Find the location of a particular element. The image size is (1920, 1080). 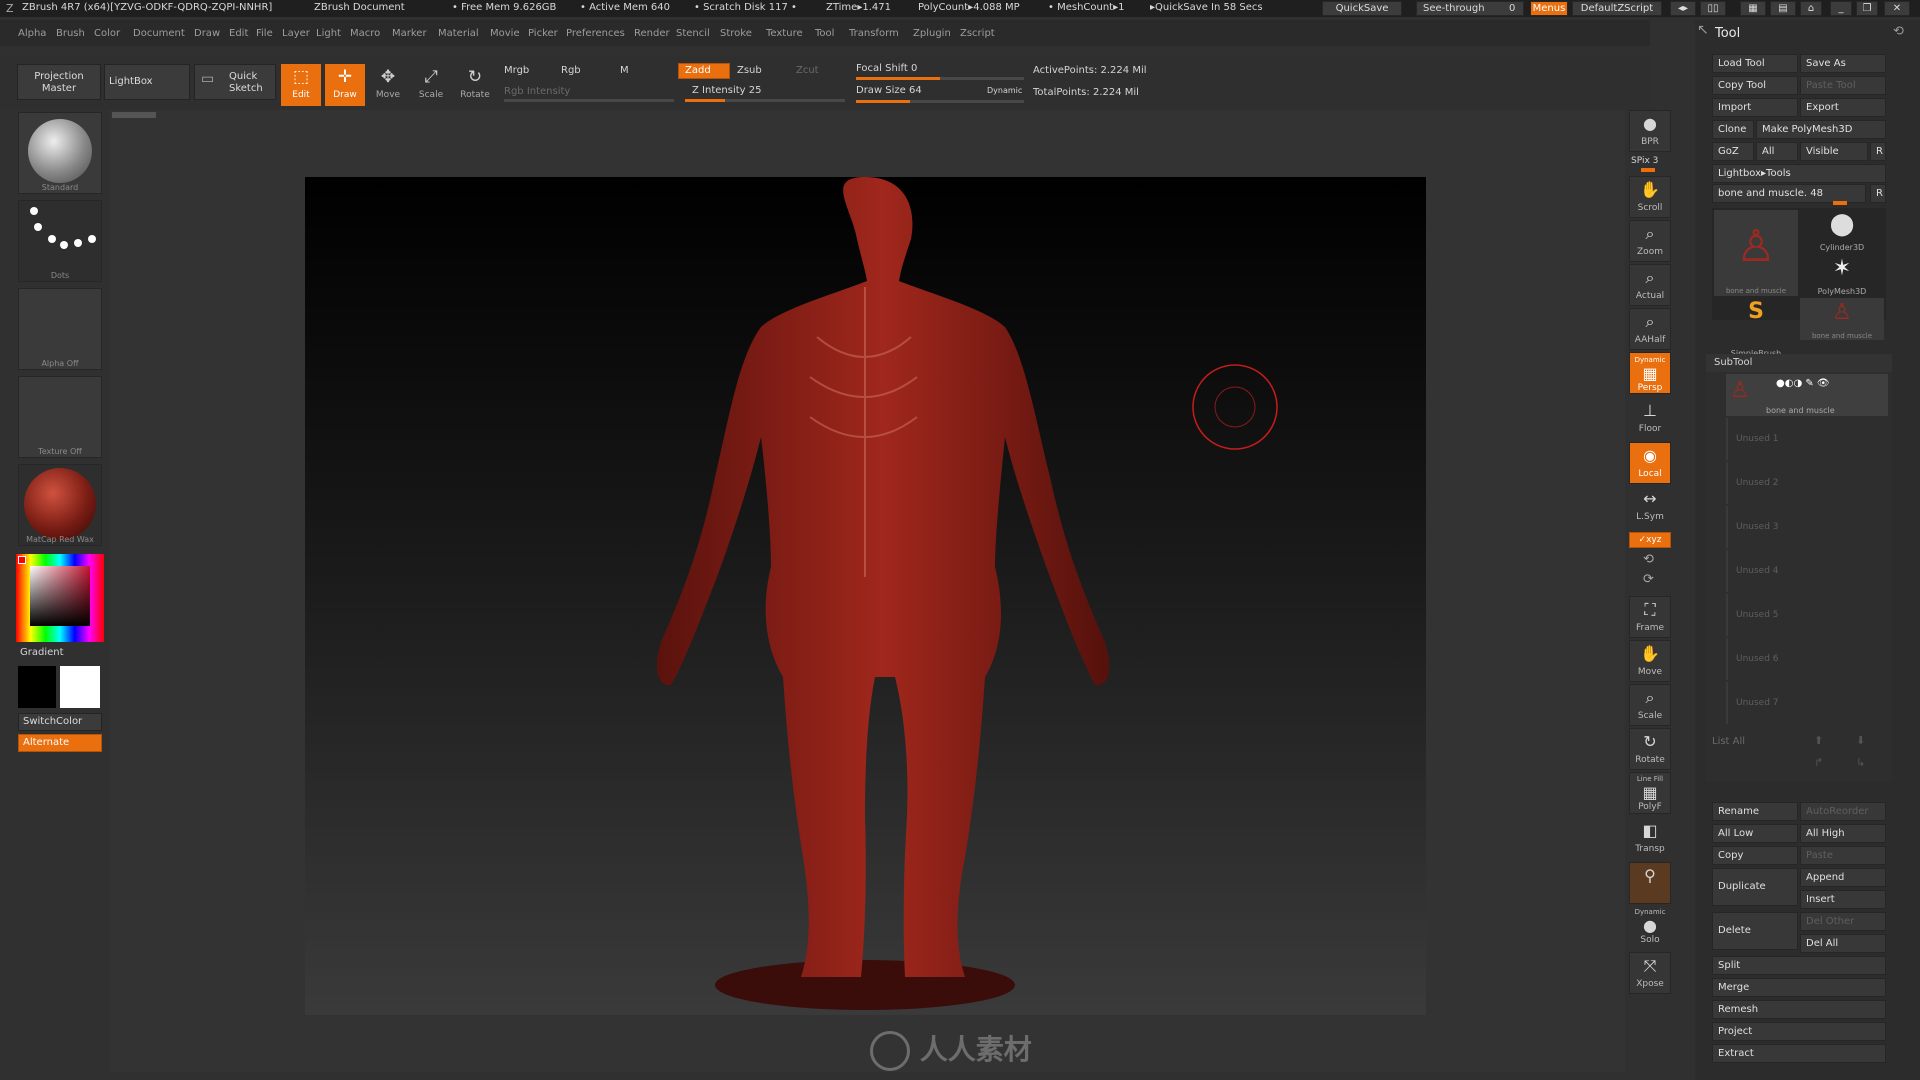

rotate-y-icon: ⟲ is located at coordinates (1648, 559).